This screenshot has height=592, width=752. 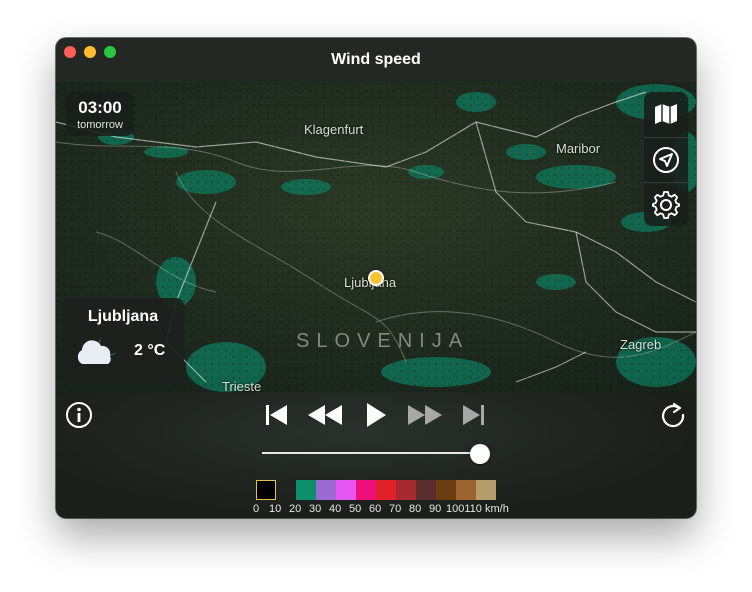 I want to click on info-button, so click(x=79, y=415).